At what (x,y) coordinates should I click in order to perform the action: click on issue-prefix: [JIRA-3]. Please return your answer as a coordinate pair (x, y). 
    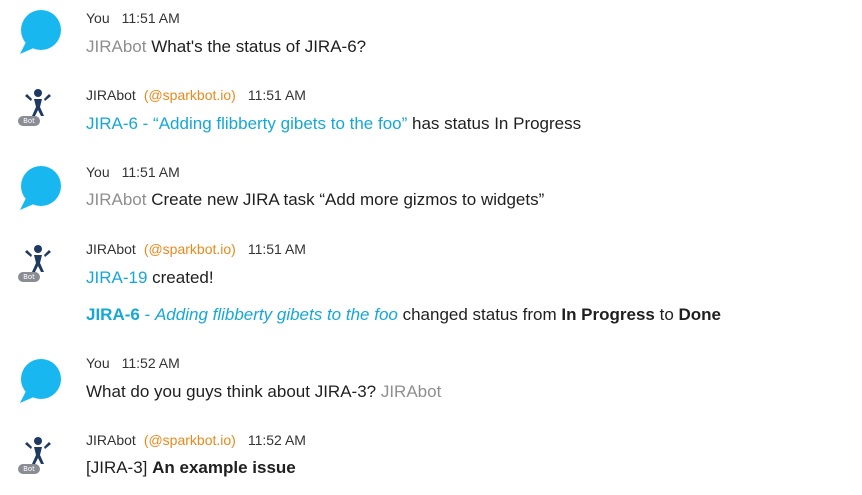
    Looking at the image, I should click on (119, 467).